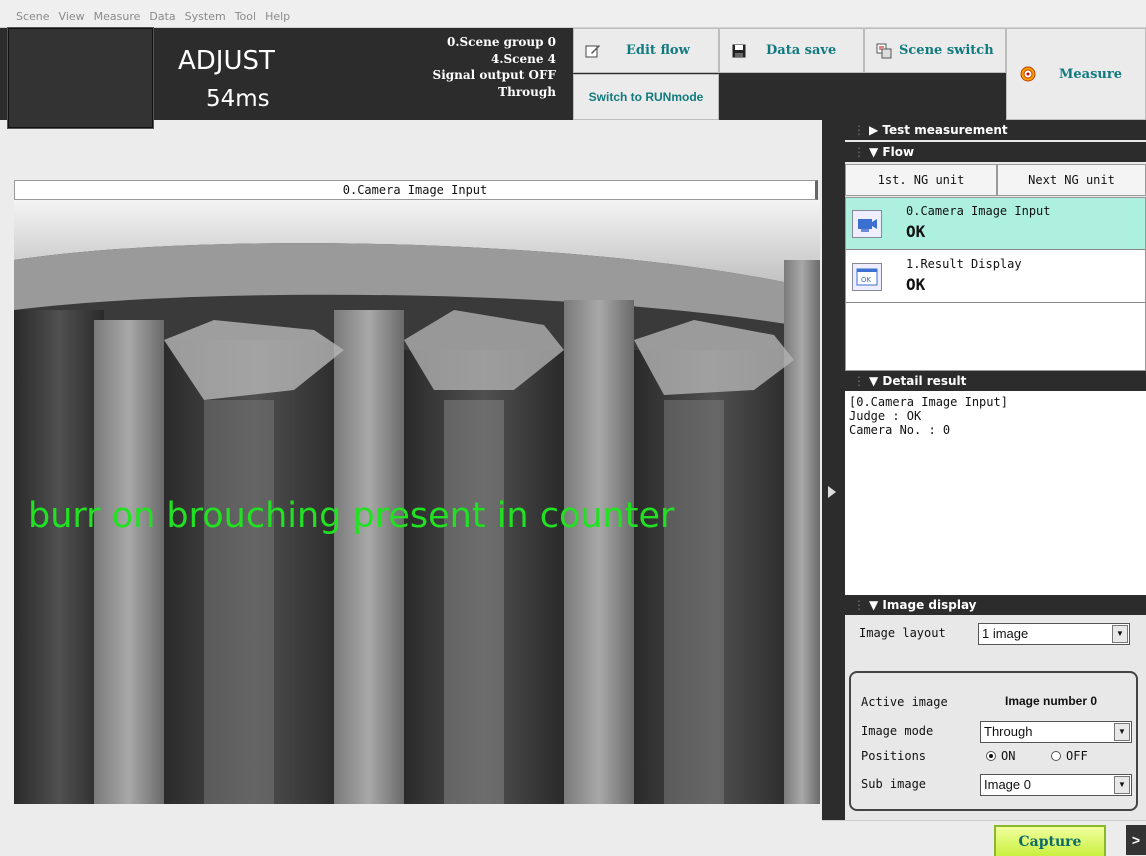  Describe the element at coordinates (226, 61) in the screenshot. I see `mode-label: ADJUST` at that location.